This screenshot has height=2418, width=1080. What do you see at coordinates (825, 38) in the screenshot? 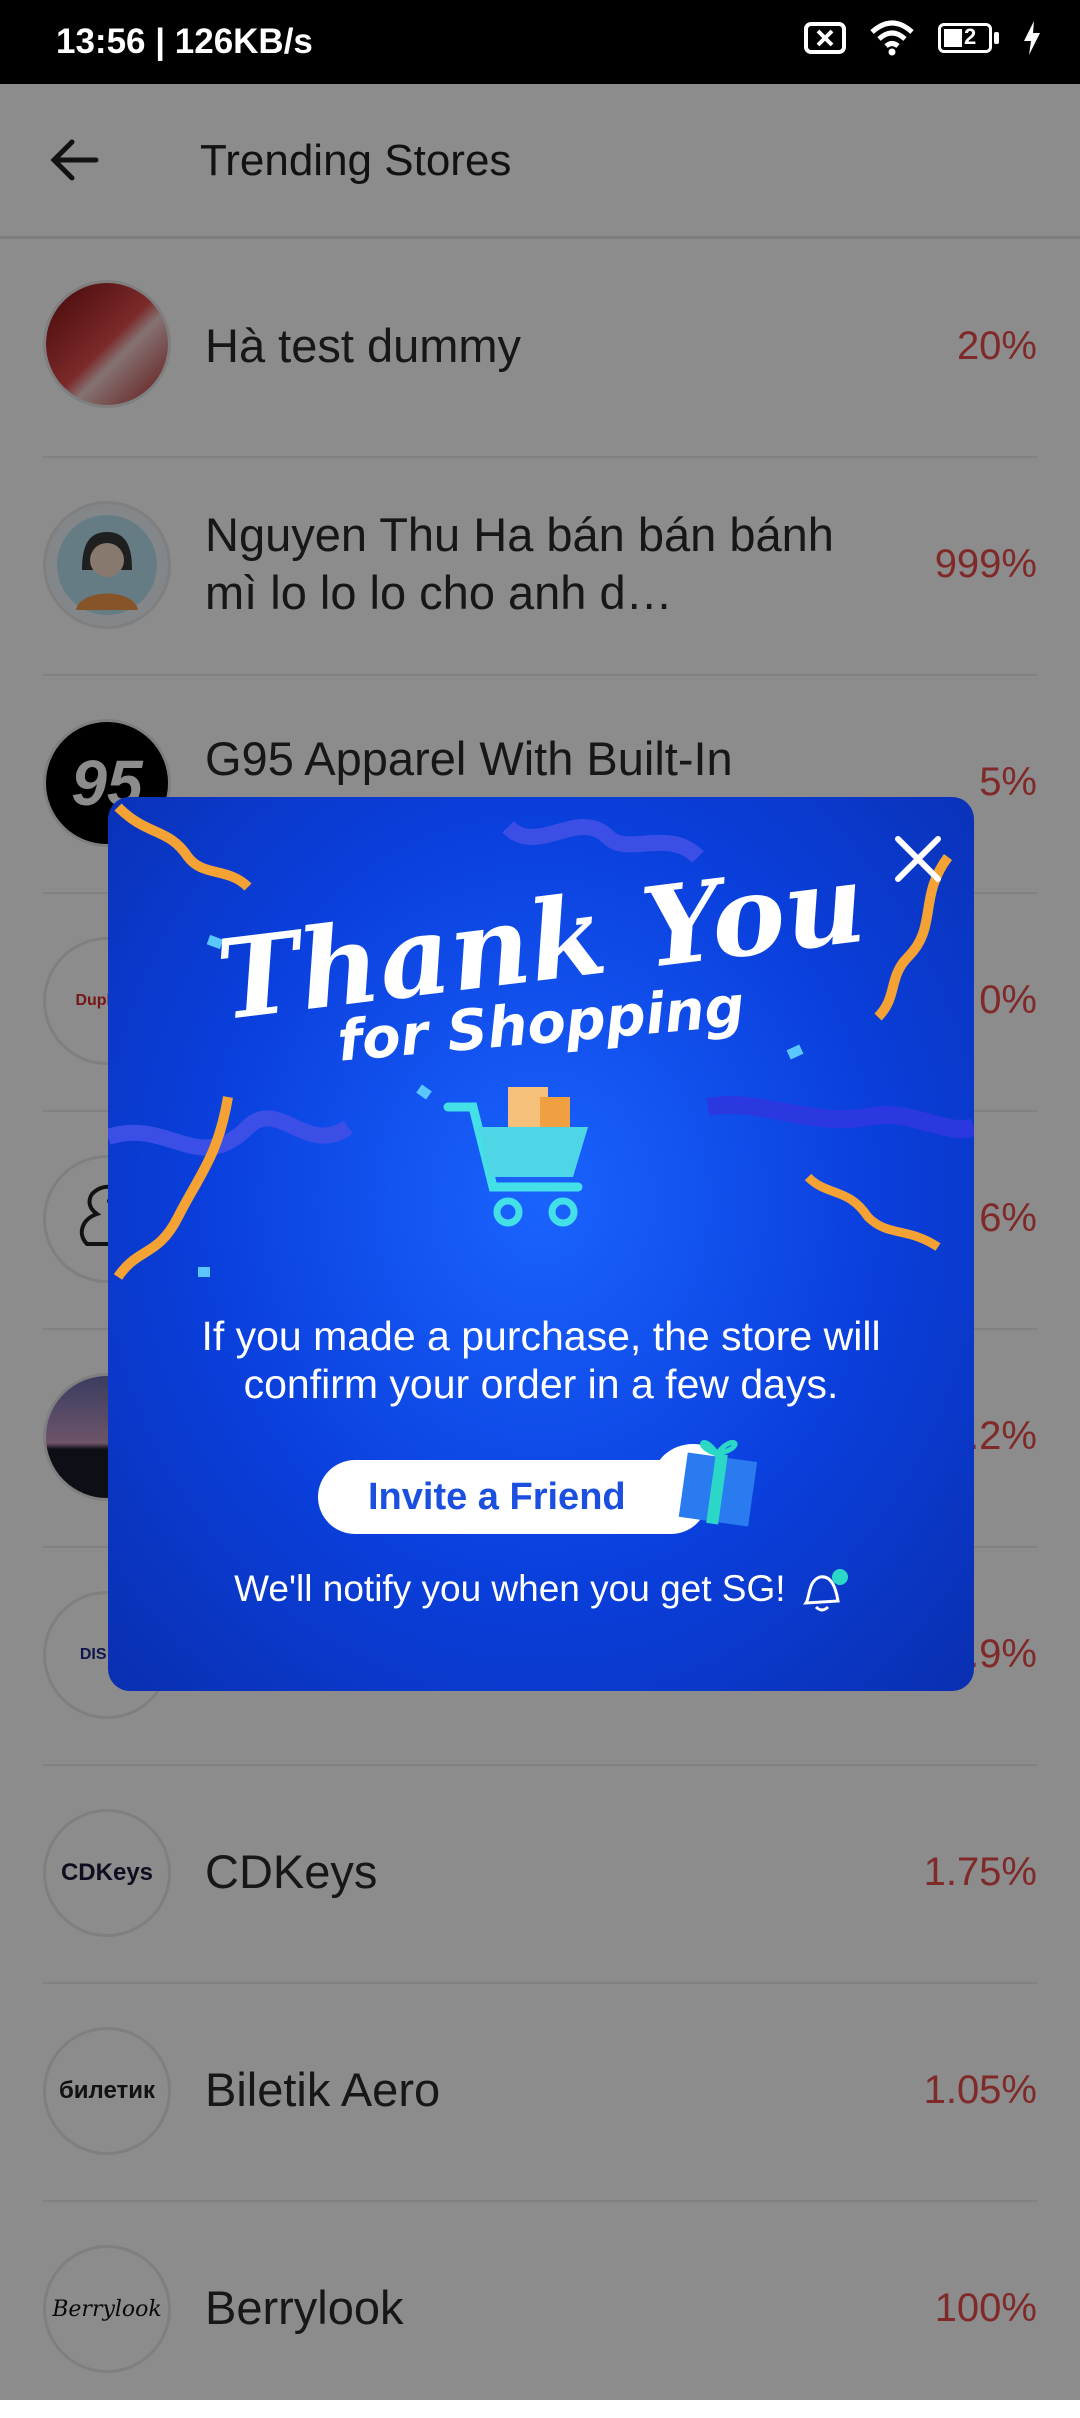
I see `sim-off-icon` at bounding box center [825, 38].